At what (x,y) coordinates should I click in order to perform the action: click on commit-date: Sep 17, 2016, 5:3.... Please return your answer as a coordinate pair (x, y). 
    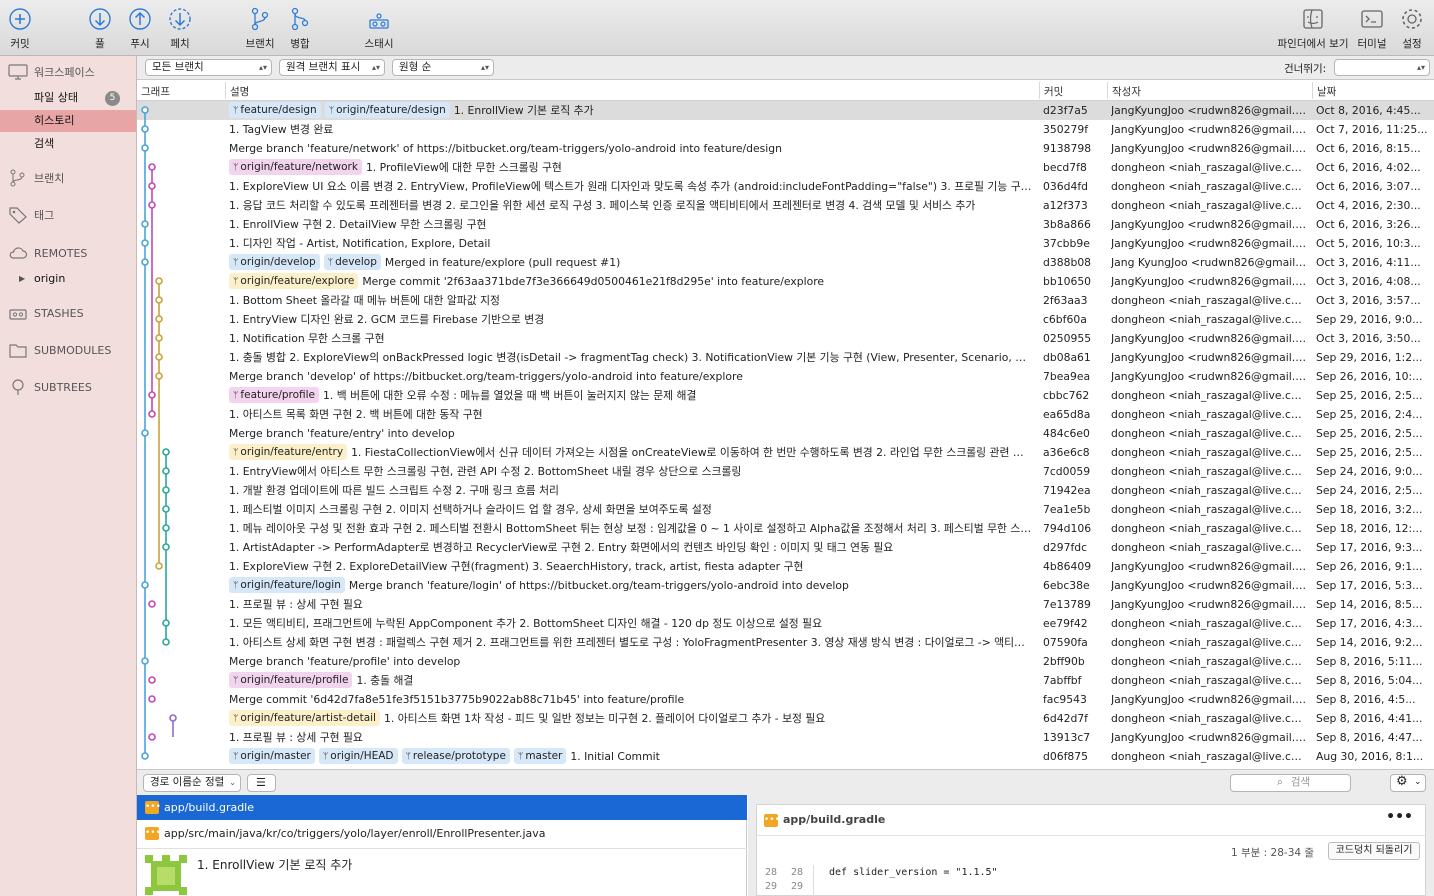
    Looking at the image, I should click on (1369, 585).